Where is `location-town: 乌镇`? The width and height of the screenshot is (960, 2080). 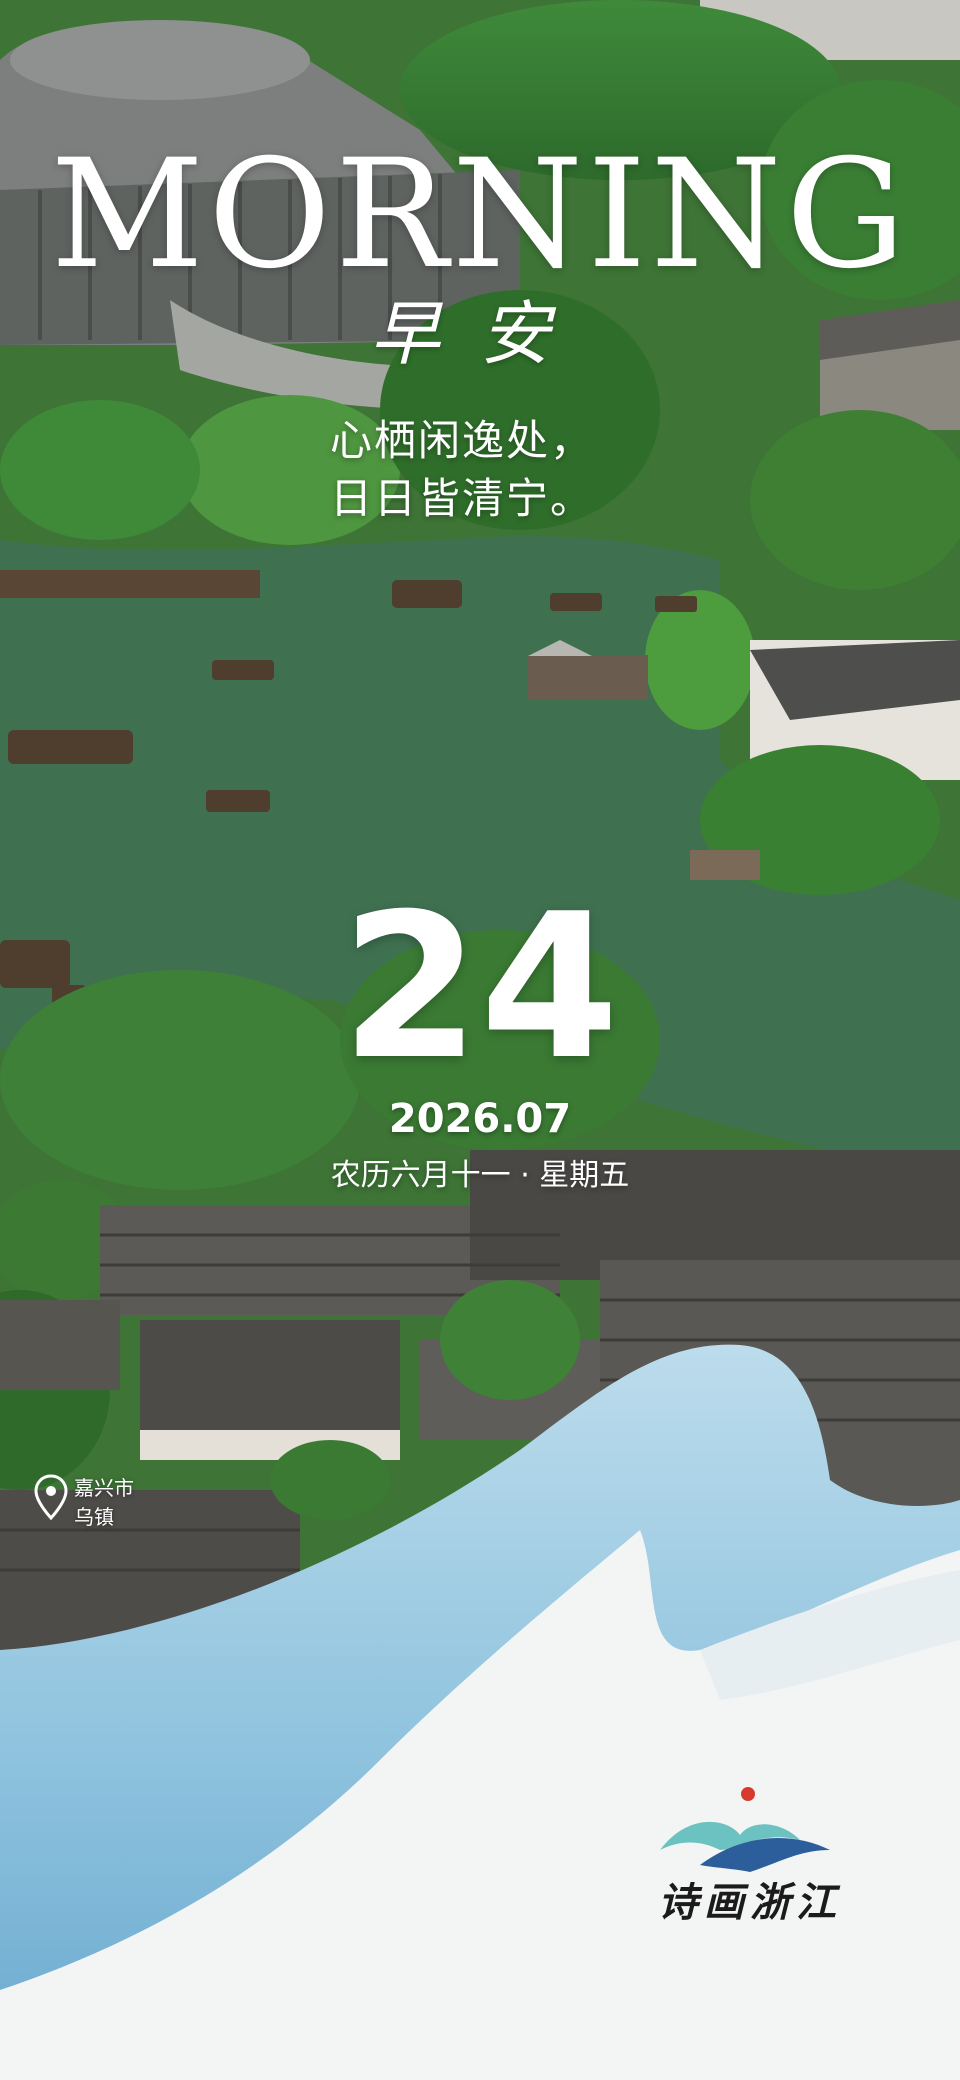 location-town: 乌镇 is located at coordinates (94, 1517).